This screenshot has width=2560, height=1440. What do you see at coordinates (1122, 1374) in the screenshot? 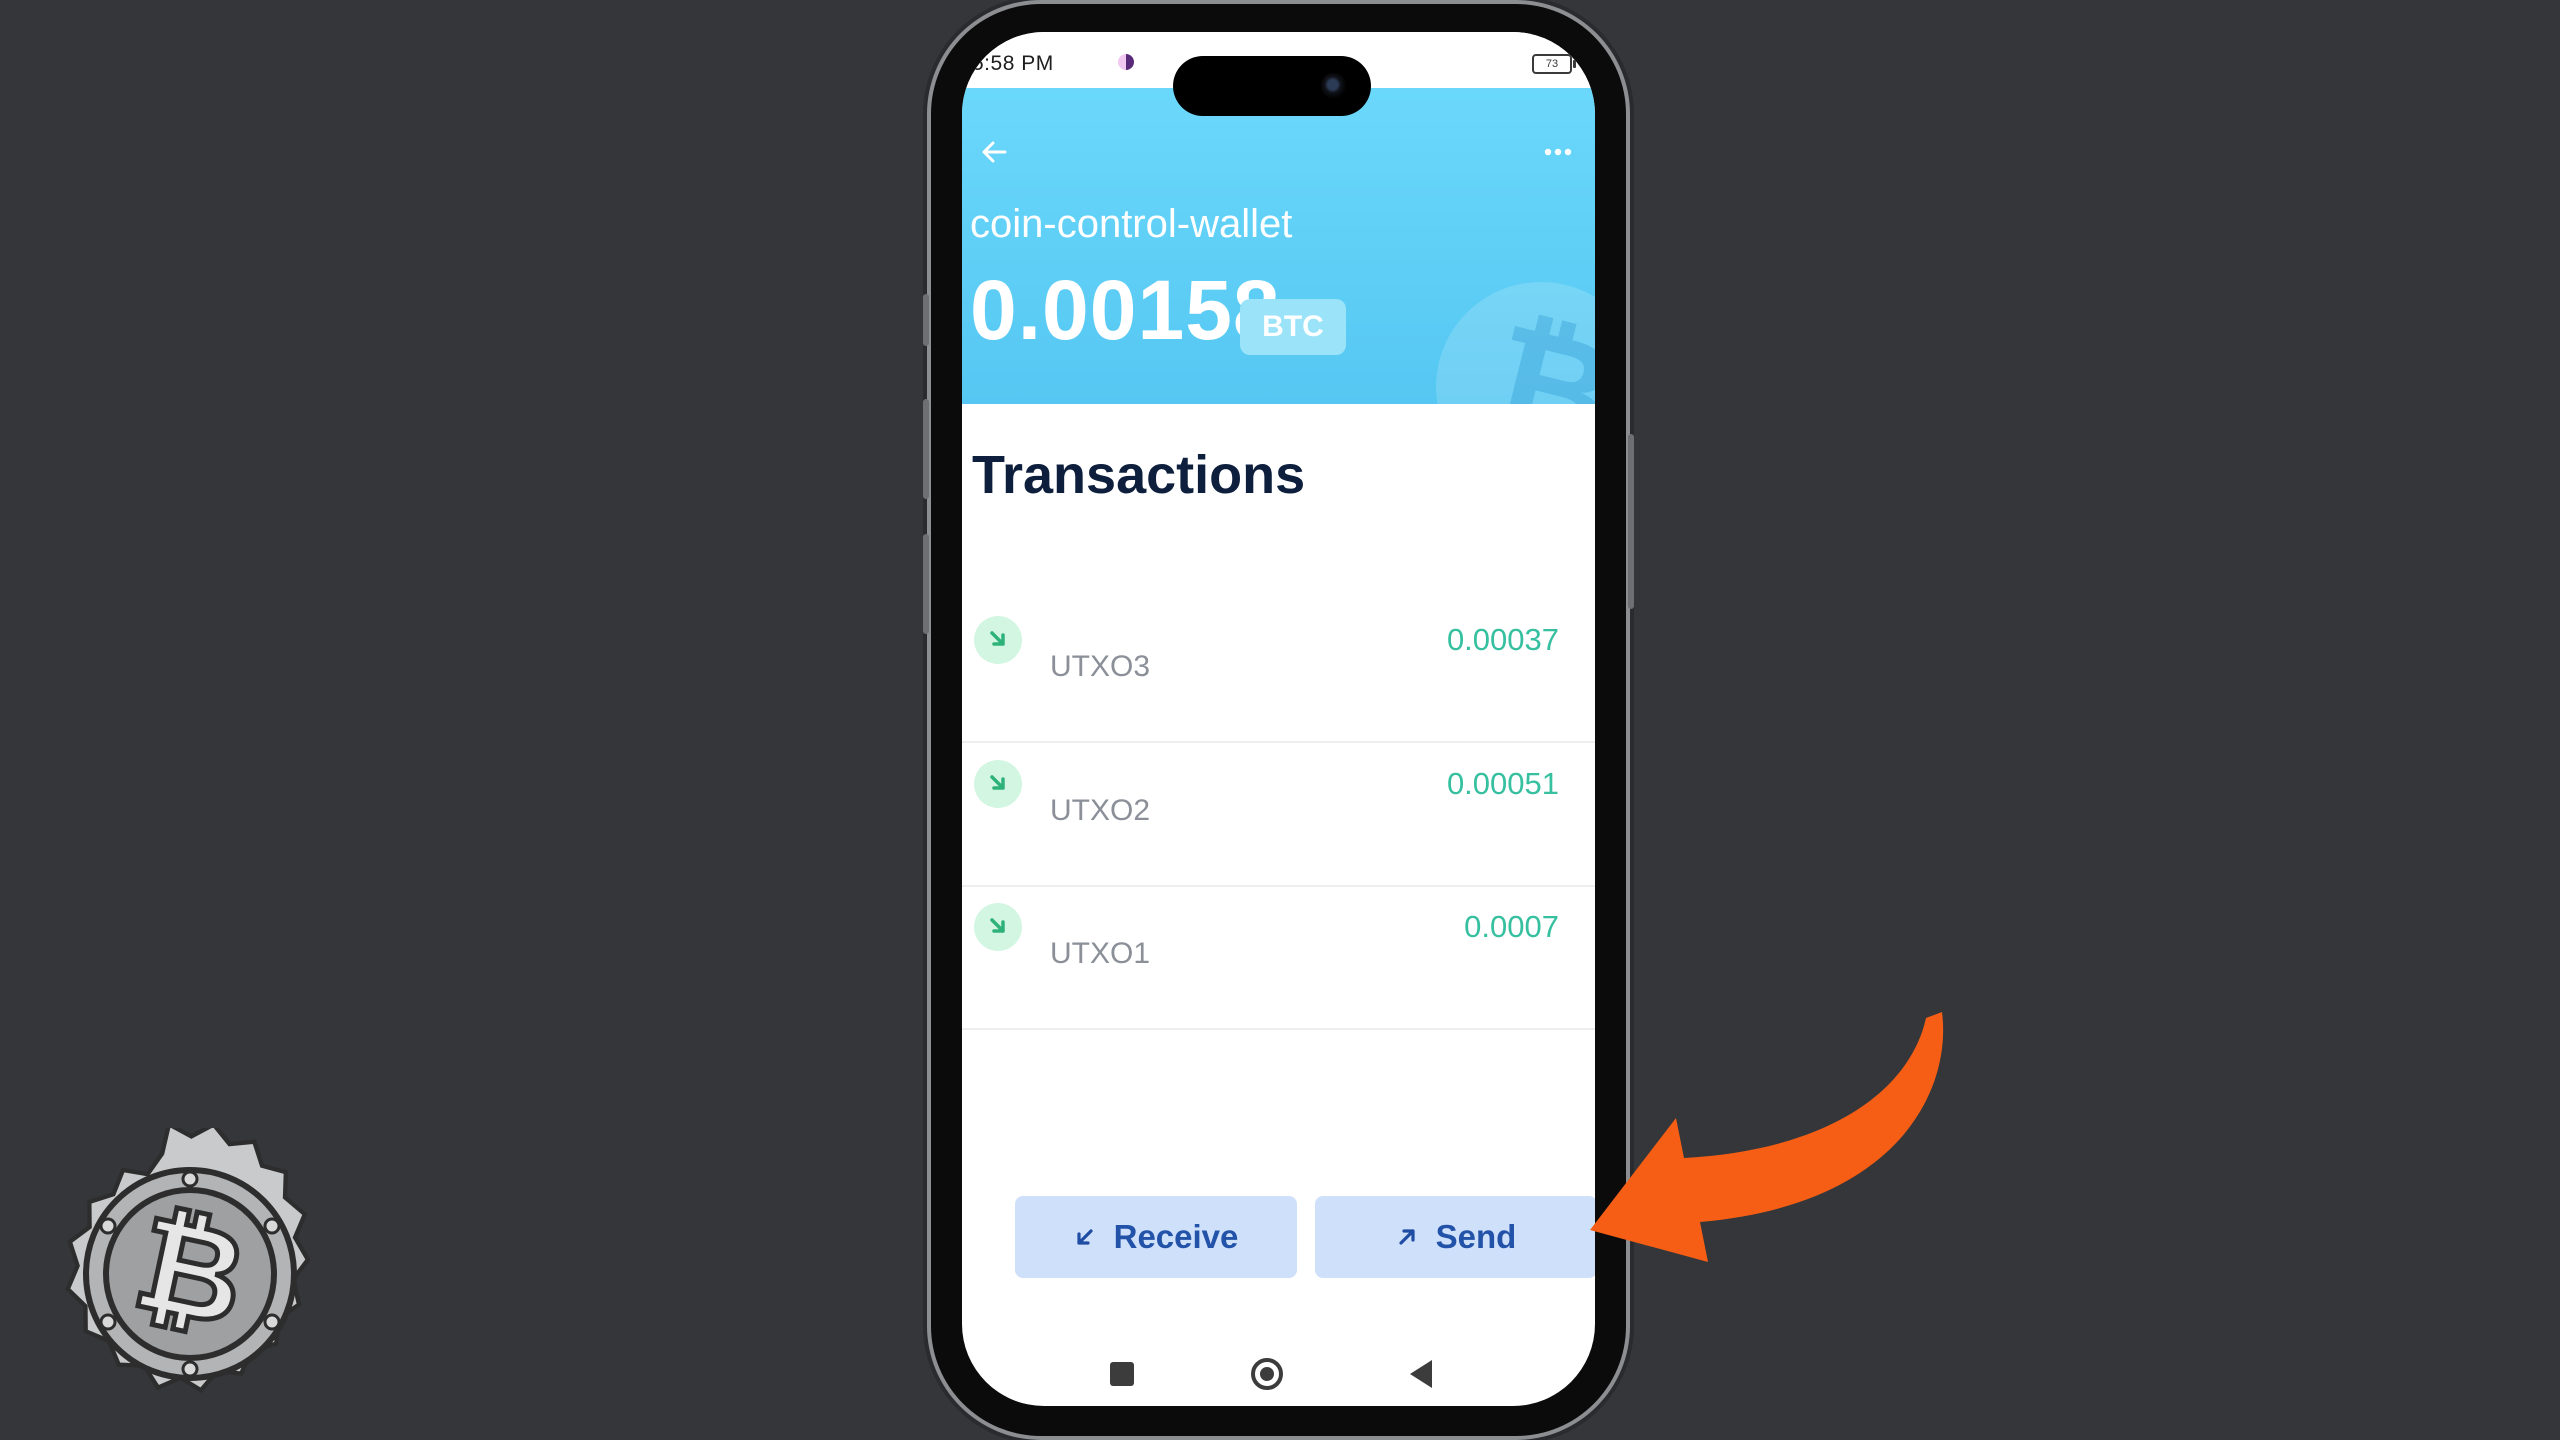
I see `recents-square-icon` at bounding box center [1122, 1374].